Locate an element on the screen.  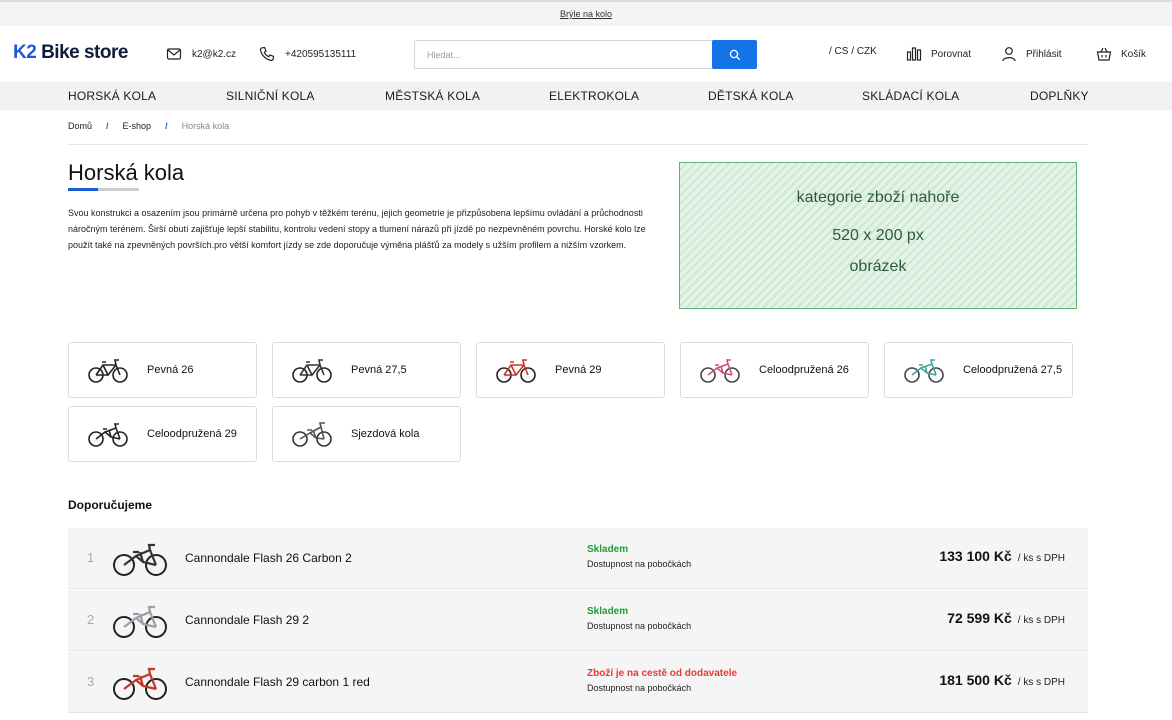
stock-status: Zboží je na cestě od dodavatele is located at coordinates (662, 673).